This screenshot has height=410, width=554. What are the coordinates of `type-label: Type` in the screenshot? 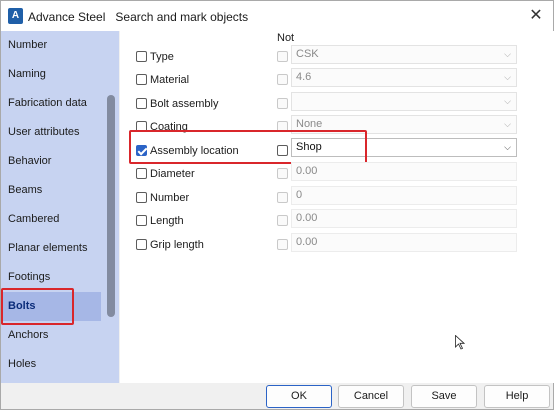 It's located at (162, 57).